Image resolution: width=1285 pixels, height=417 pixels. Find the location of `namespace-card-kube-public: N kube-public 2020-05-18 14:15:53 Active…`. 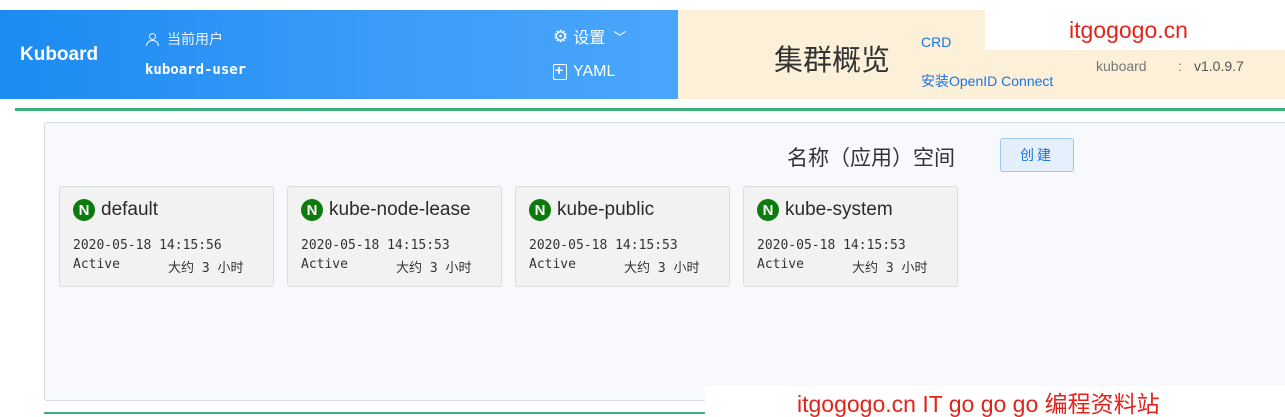

namespace-card-kube-public: N kube-public 2020-05-18 14:15:53 Active… is located at coordinates (622, 236).